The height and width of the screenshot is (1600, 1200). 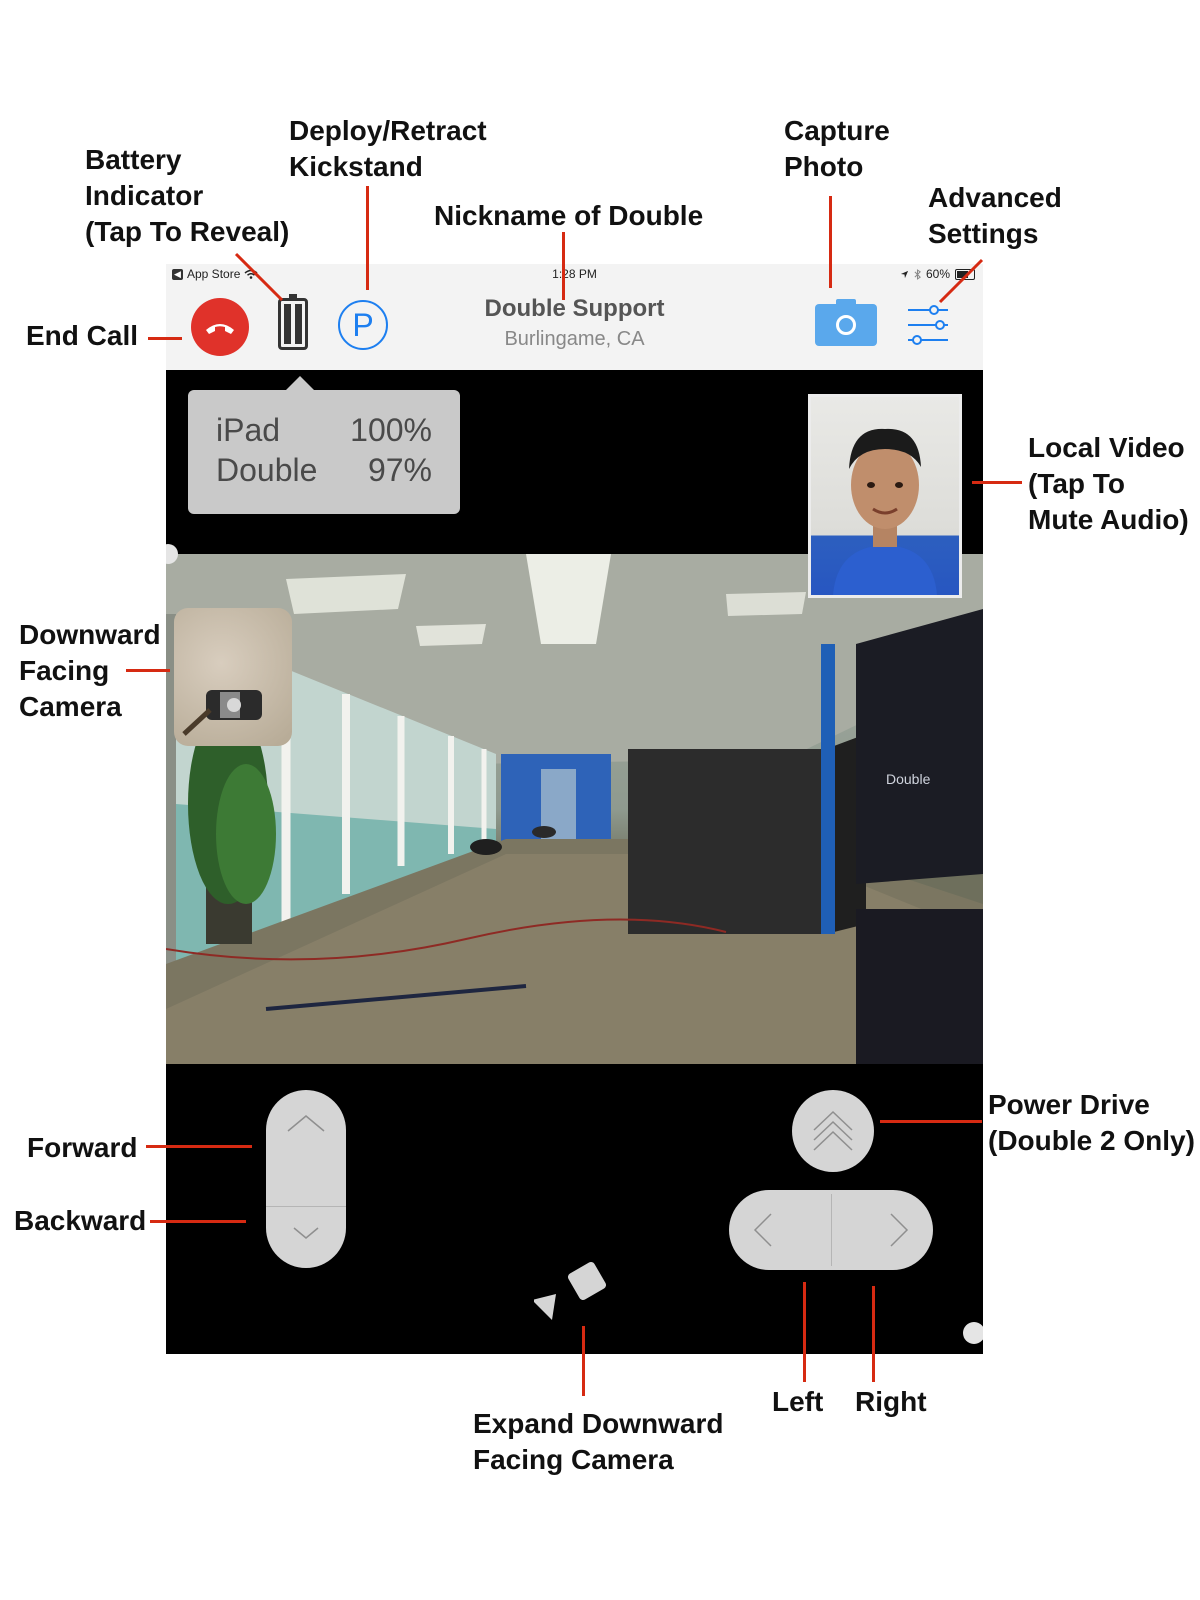 I want to click on forward-backward-control, so click(x=306, y=1179).